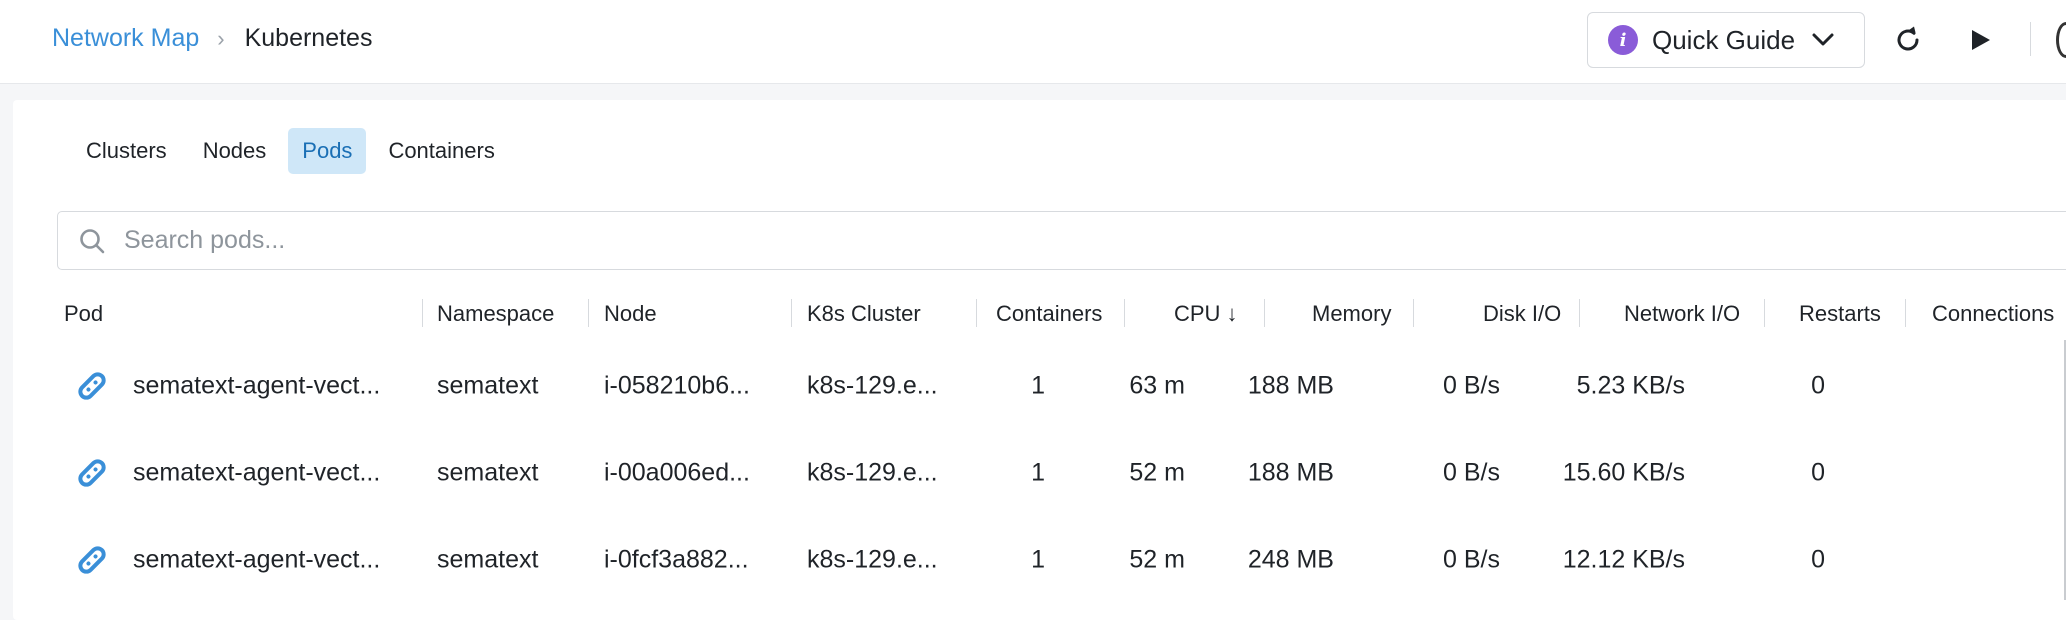 Image resolution: width=2066 pixels, height=620 pixels. Describe the element at coordinates (1623, 40) in the screenshot. I see `info-icon: i` at that location.